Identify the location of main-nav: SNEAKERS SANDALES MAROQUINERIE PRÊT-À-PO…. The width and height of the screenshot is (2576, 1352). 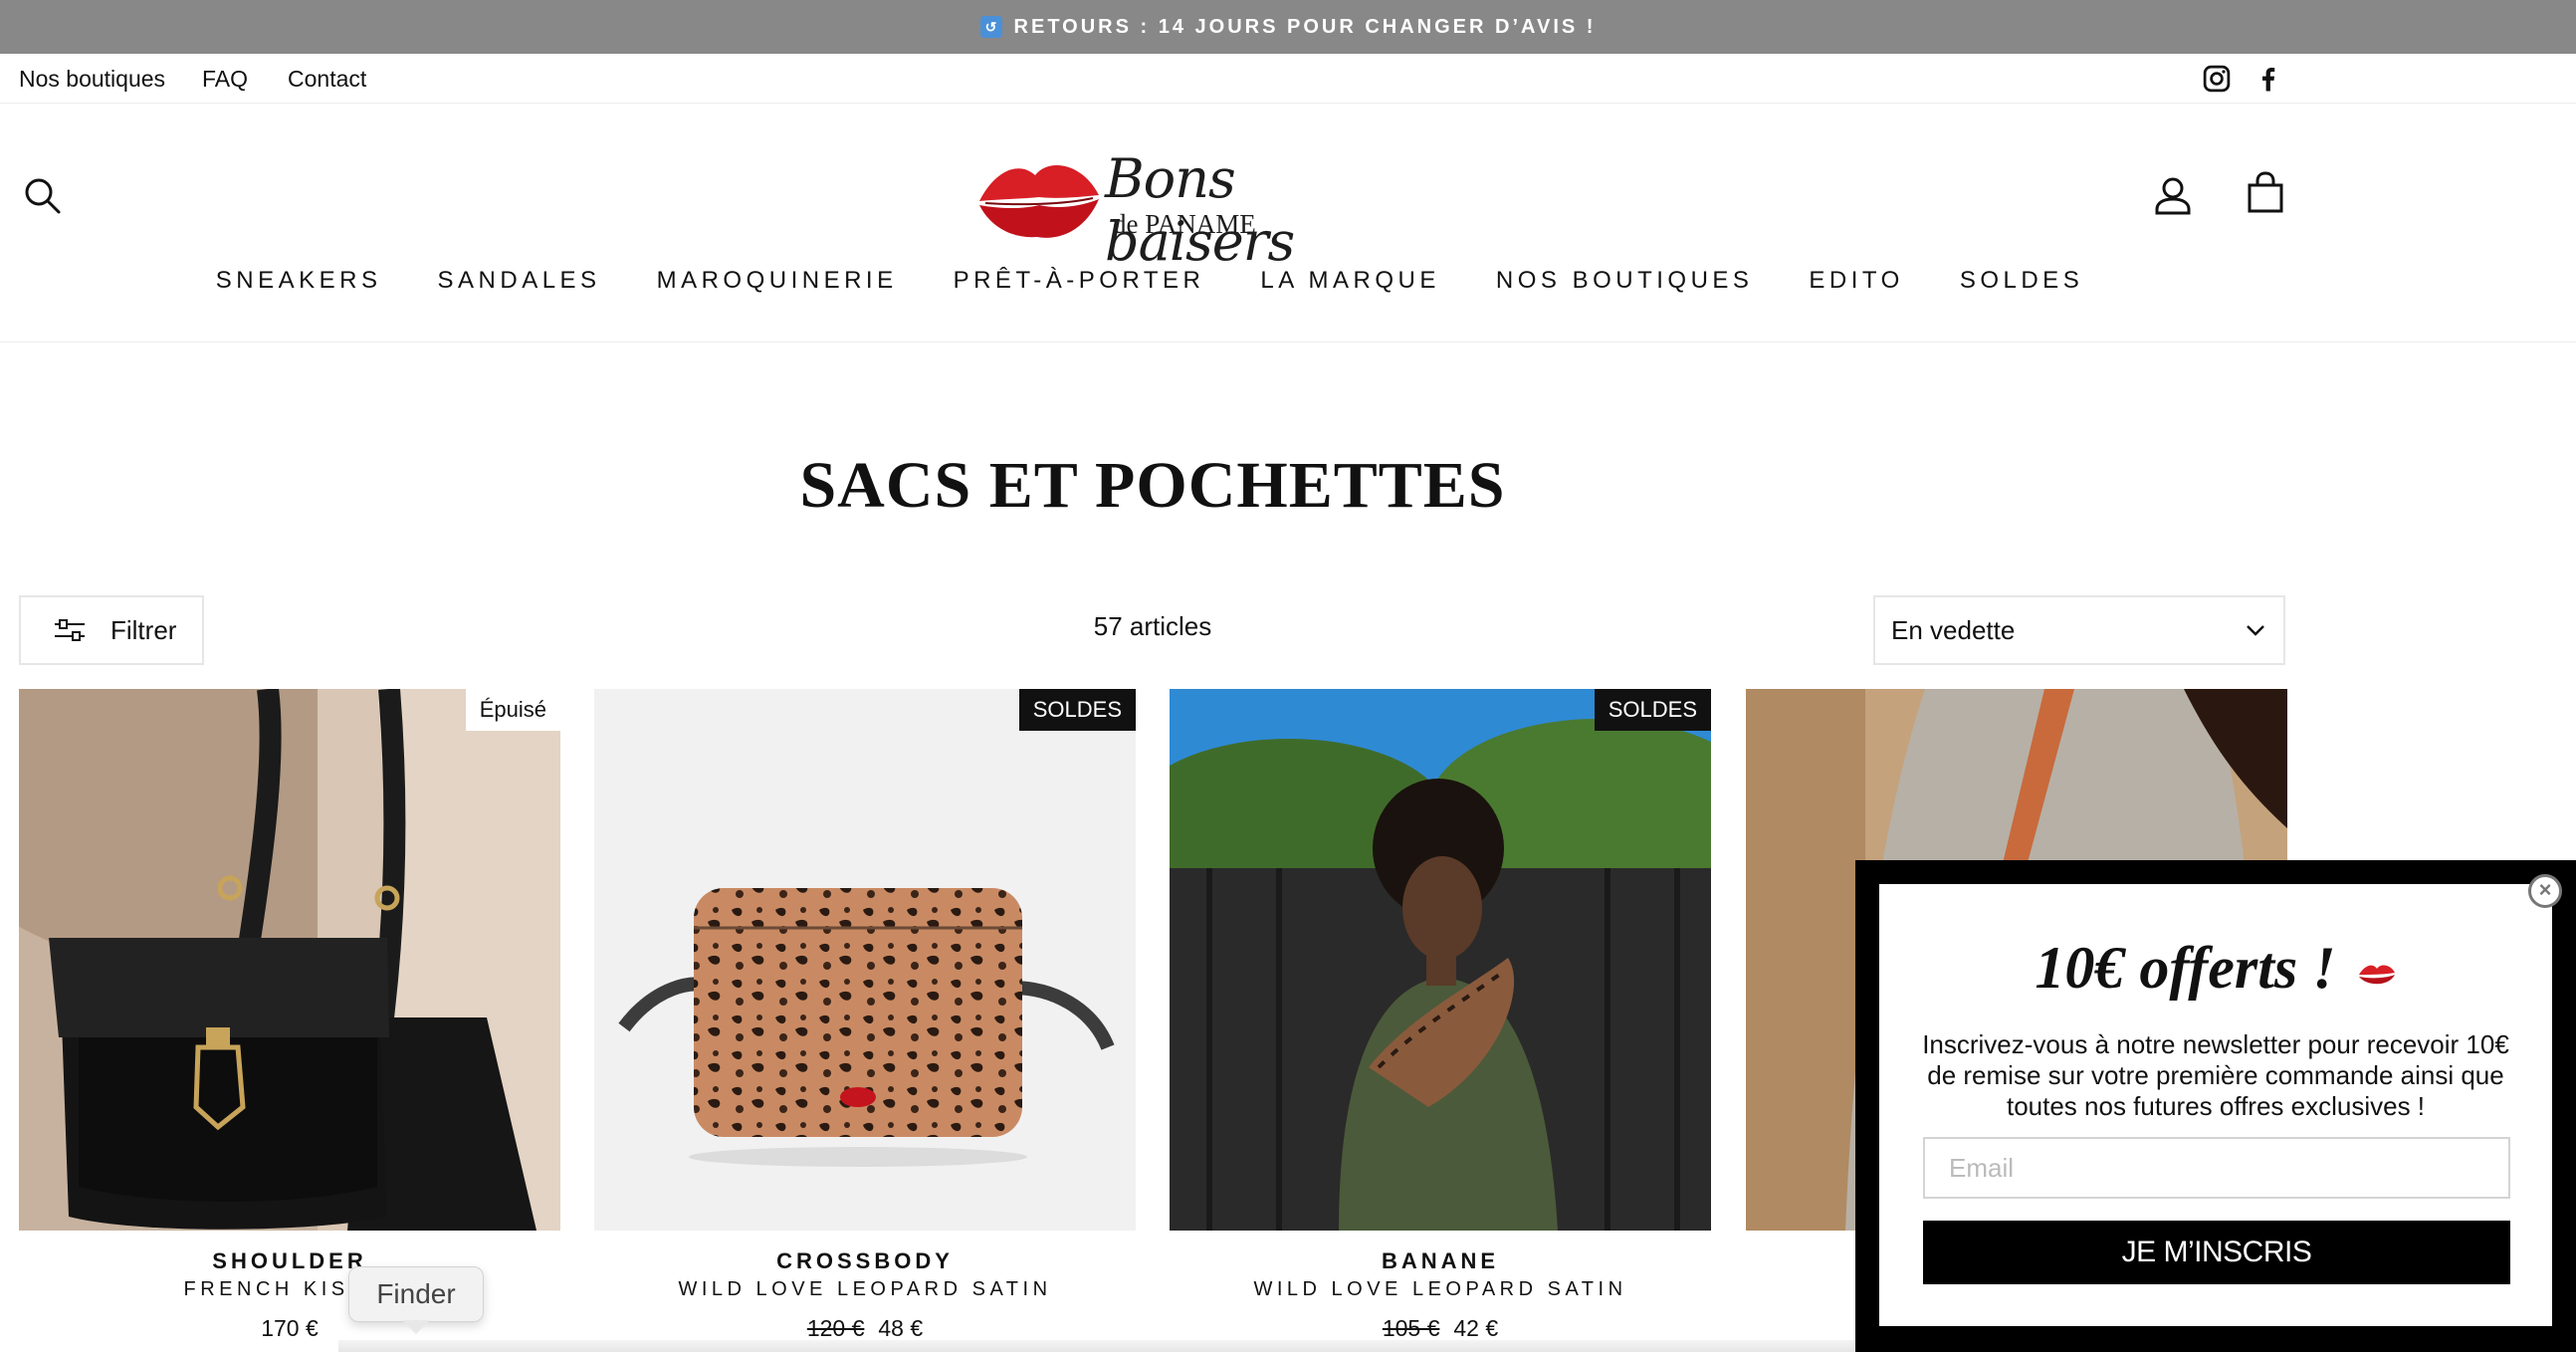
(1149, 281).